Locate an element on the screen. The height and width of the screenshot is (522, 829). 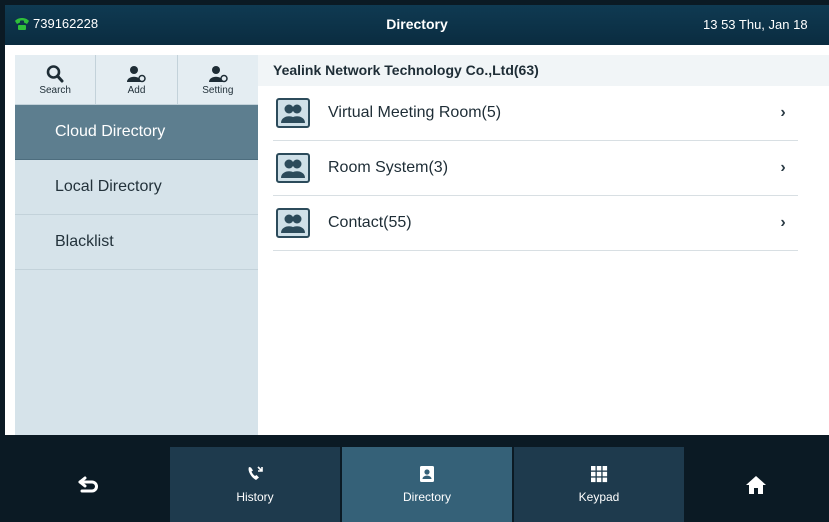
home-button is located at coordinates (755, 484).